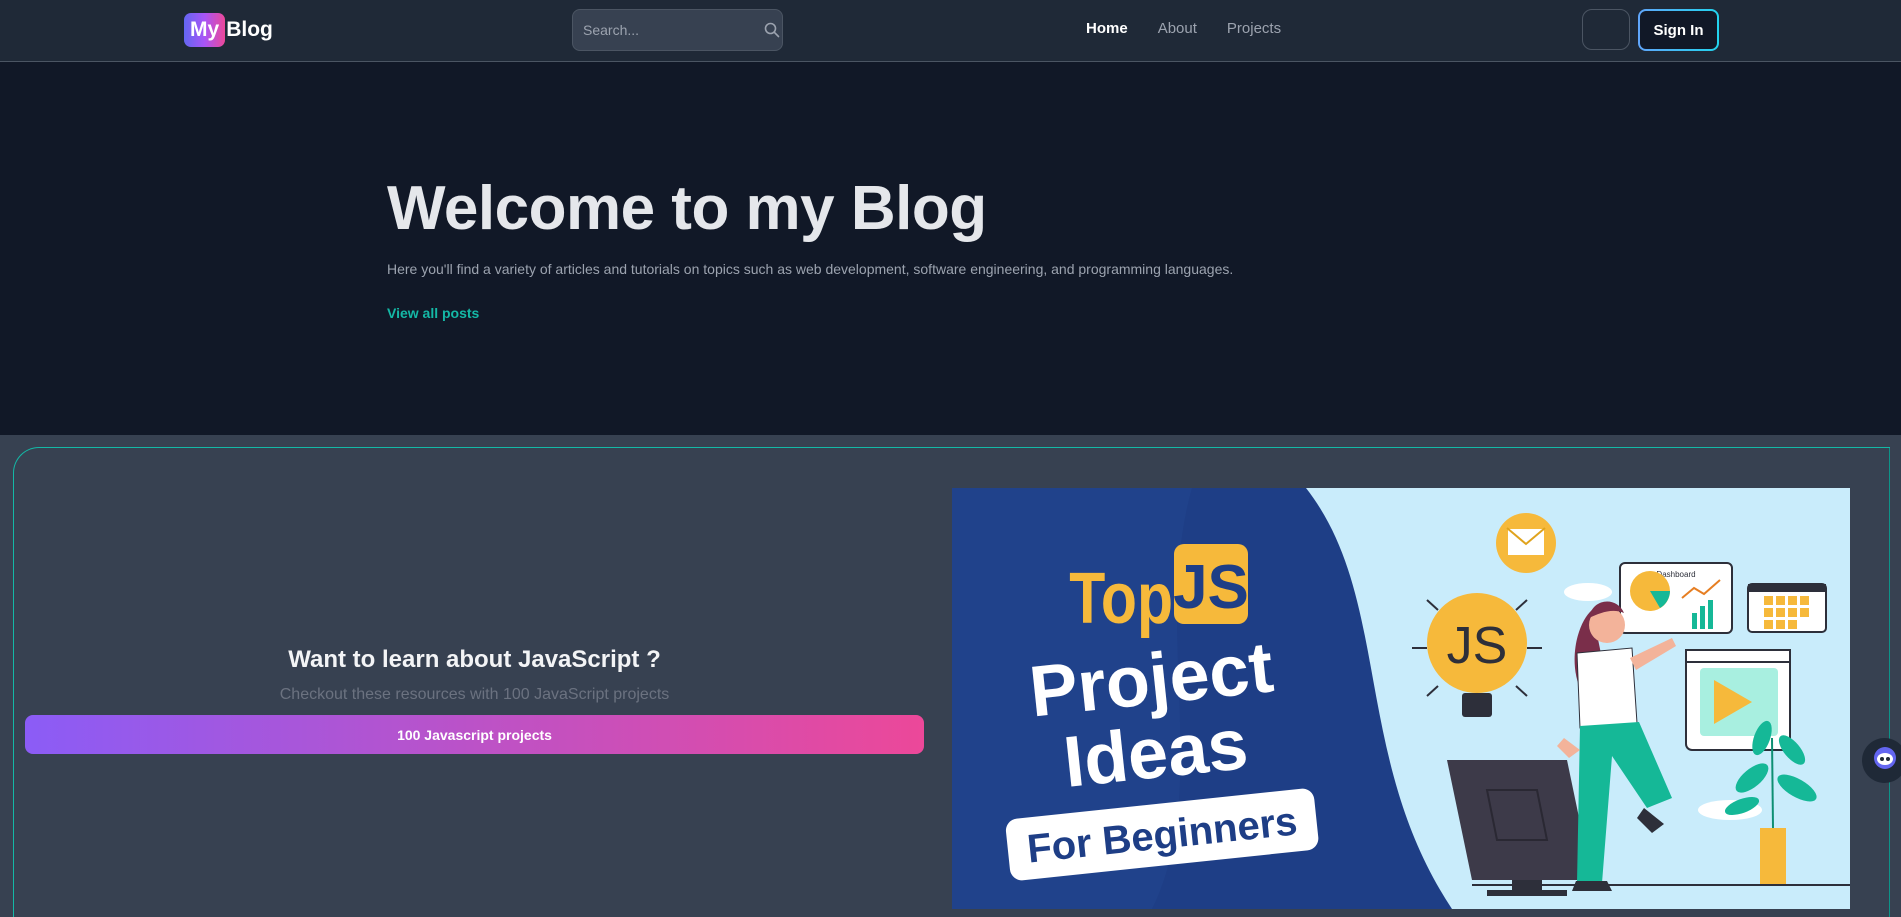  Describe the element at coordinates (1107, 28) in the screenshot. I see `nav-home-link: Home` at that location.